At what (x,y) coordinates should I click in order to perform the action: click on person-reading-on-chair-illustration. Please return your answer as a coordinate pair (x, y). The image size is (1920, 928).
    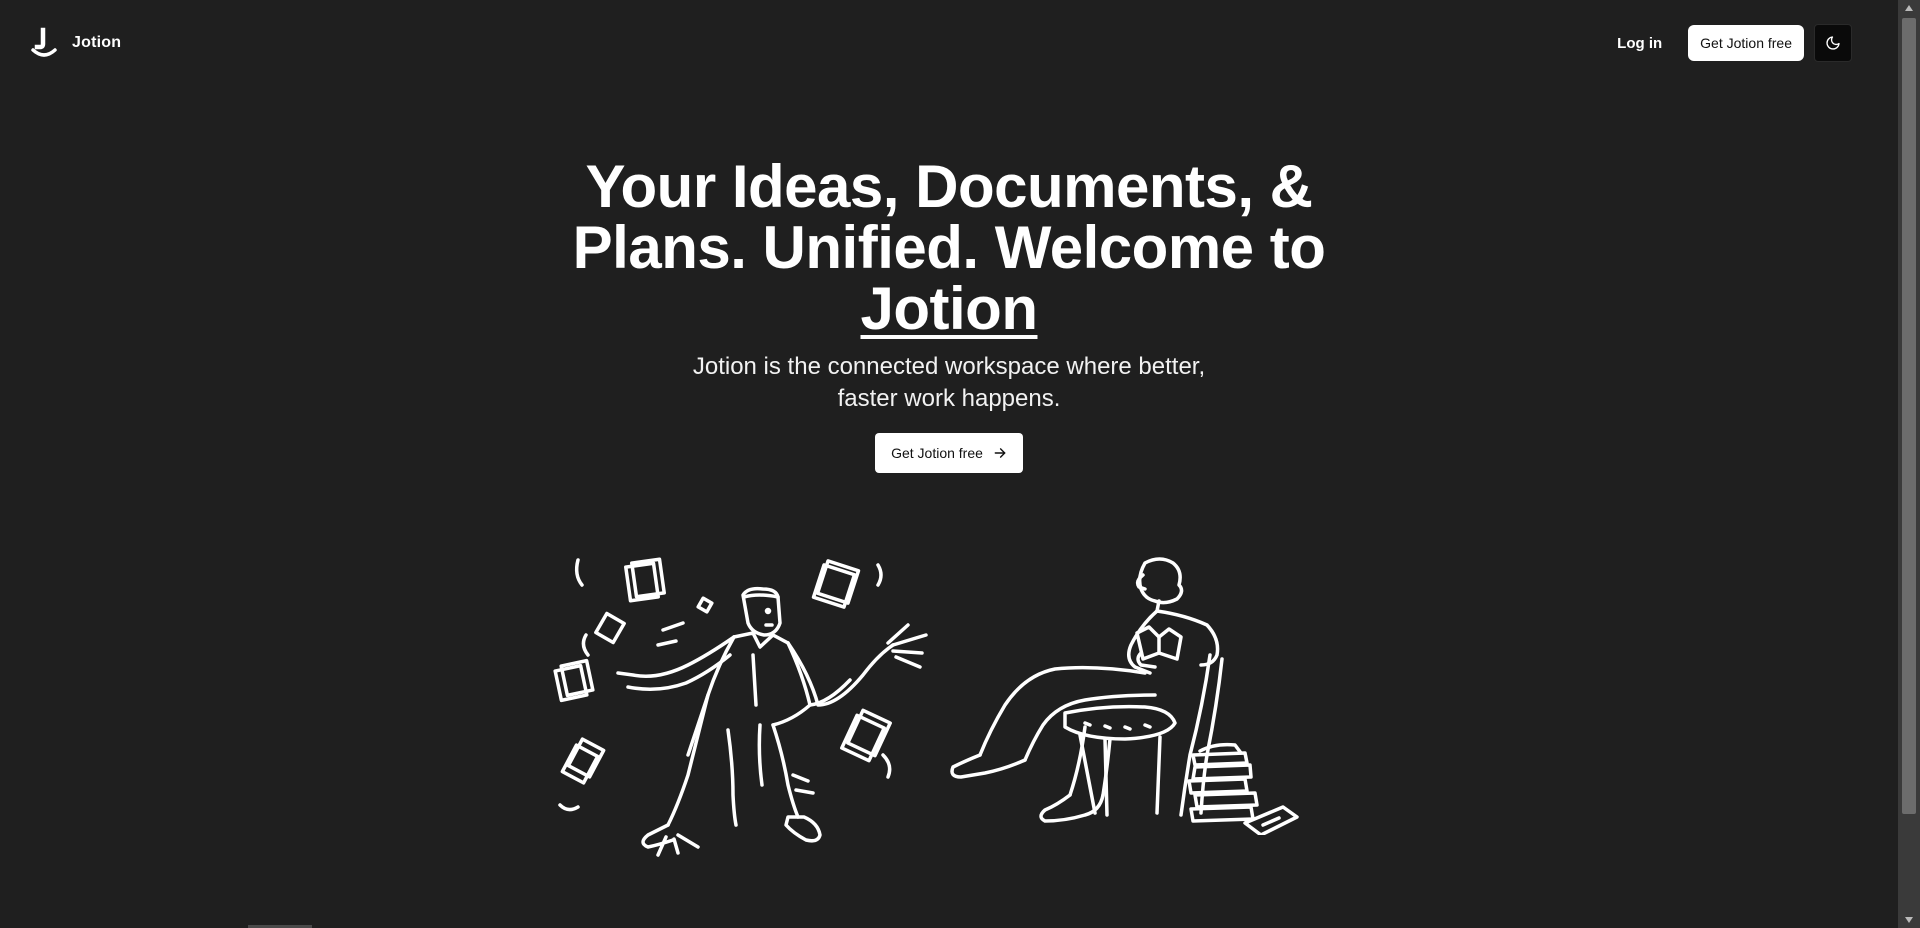
    Looking at the image, I should click on (1124, 696).